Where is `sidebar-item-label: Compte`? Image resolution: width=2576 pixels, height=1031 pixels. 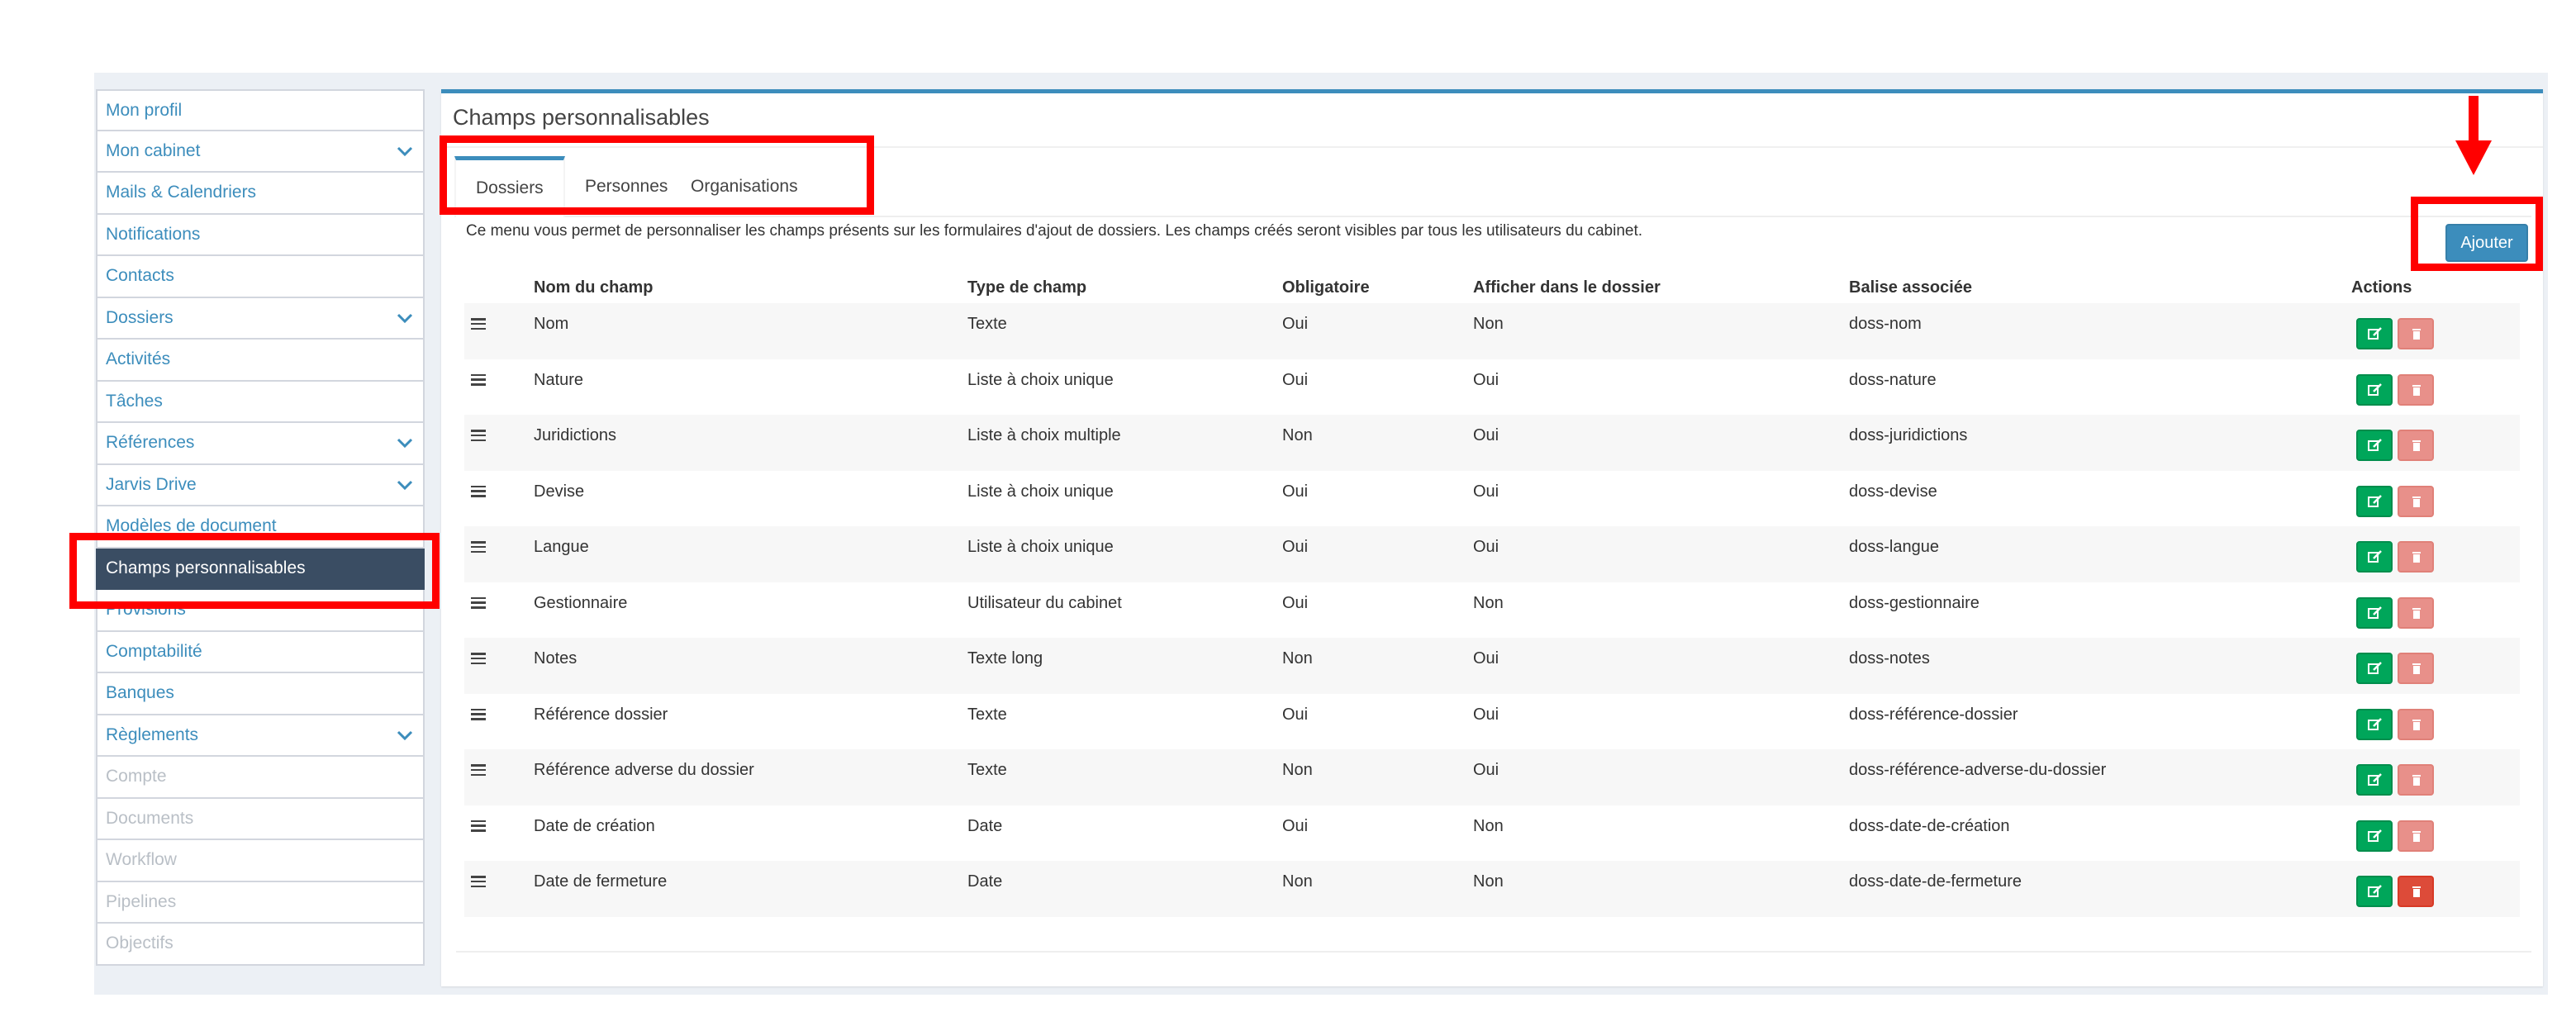 sidebar-item-label: Compte is located at coordinates (136, 776).